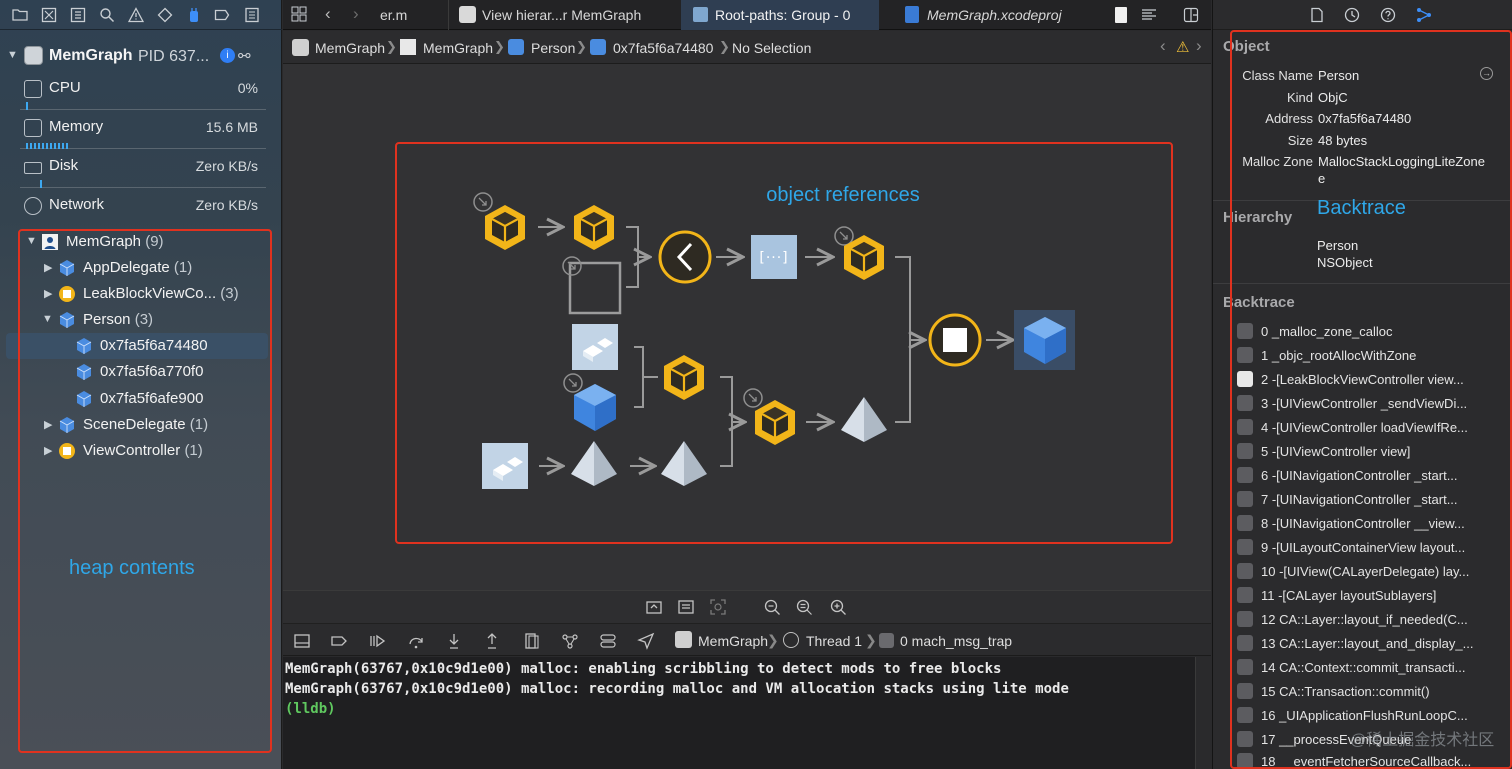 The width and height of the screenshot is (1512, 769). I want to click on continue-icon, so click(377, 641).